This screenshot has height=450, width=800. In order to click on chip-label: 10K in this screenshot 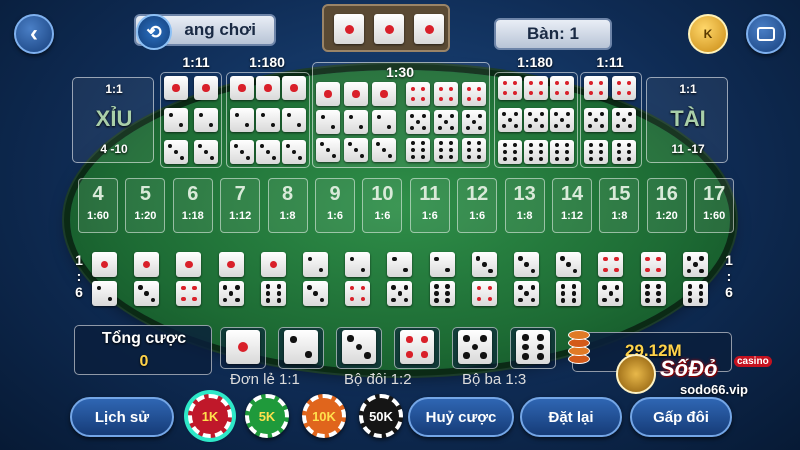, I will do `click(324, 416)`.